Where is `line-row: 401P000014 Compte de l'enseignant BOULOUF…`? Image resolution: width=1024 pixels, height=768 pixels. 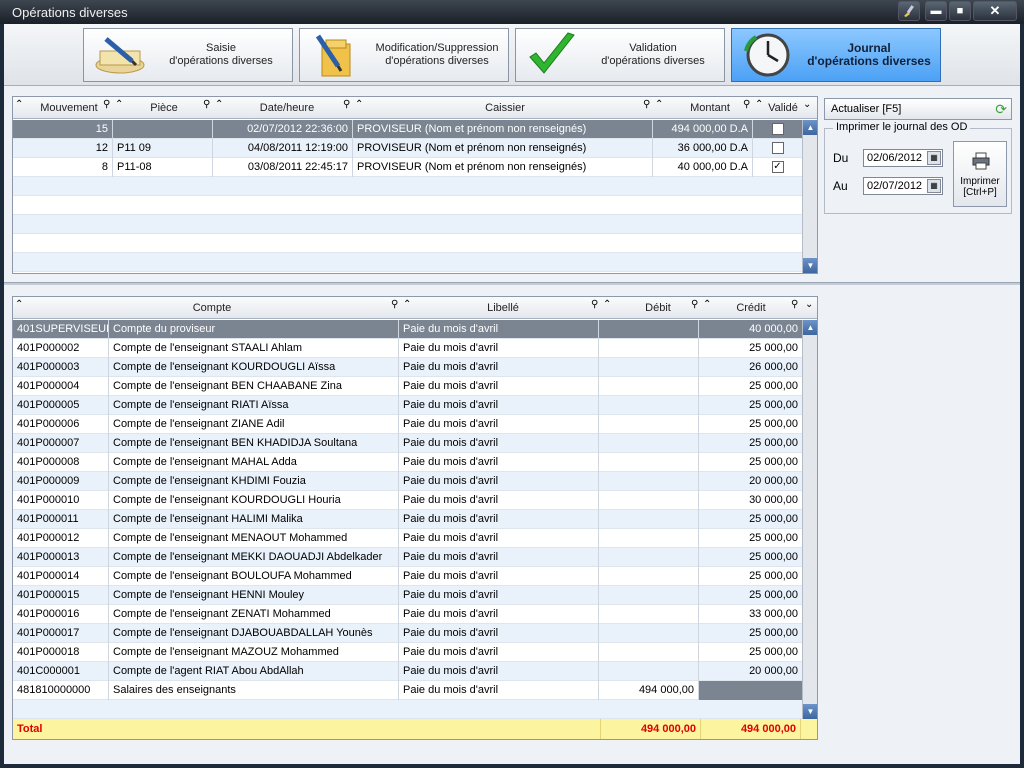
line-row: 401P000014 Compte de l'enseignant BOULOUF… is located at coordinates (408, 576).